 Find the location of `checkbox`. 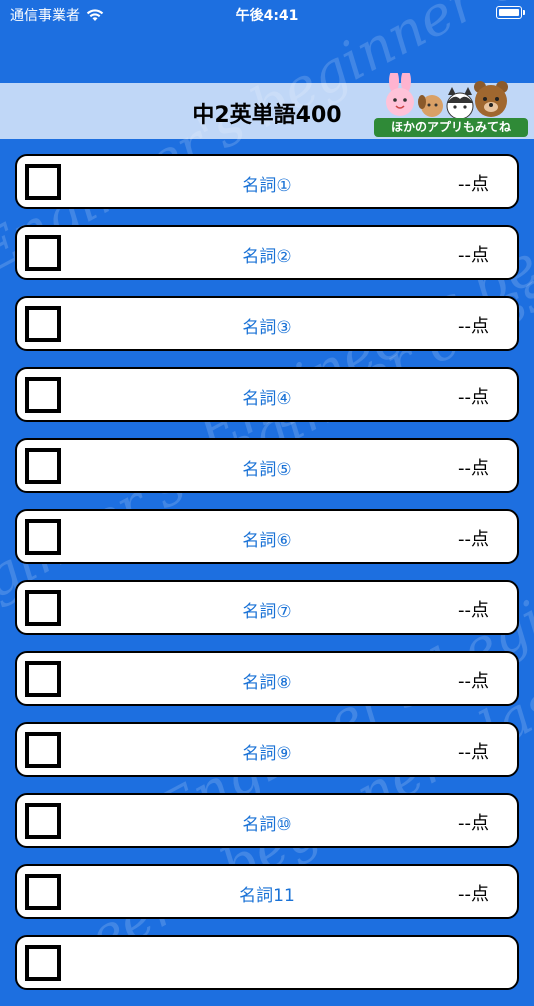

checkbox is located at coordinates (43, 963).